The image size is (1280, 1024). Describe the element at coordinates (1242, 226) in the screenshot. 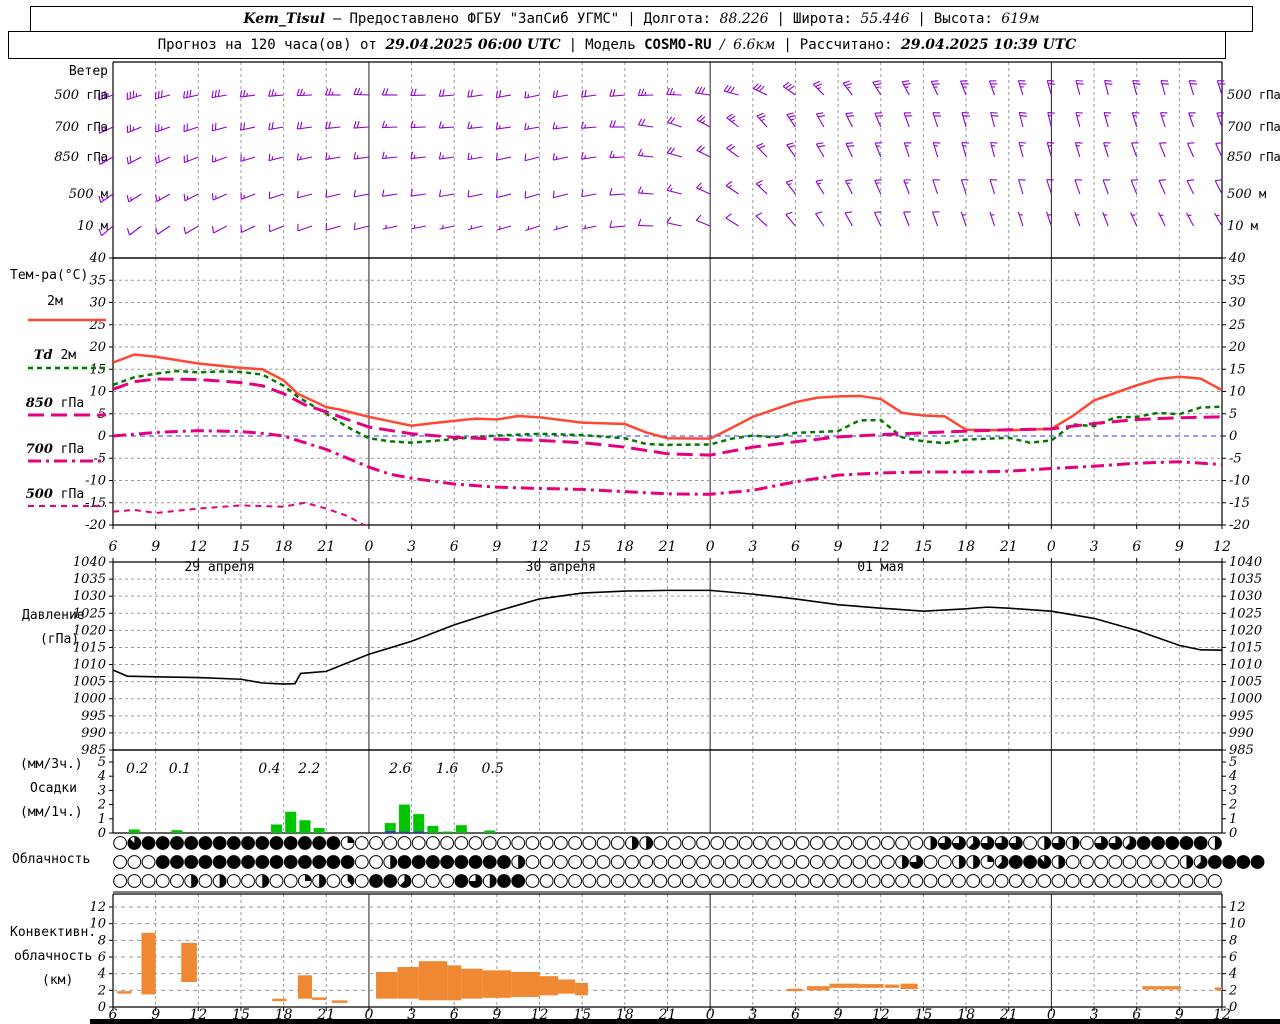

I see `svg-text: 10 м` at that location.